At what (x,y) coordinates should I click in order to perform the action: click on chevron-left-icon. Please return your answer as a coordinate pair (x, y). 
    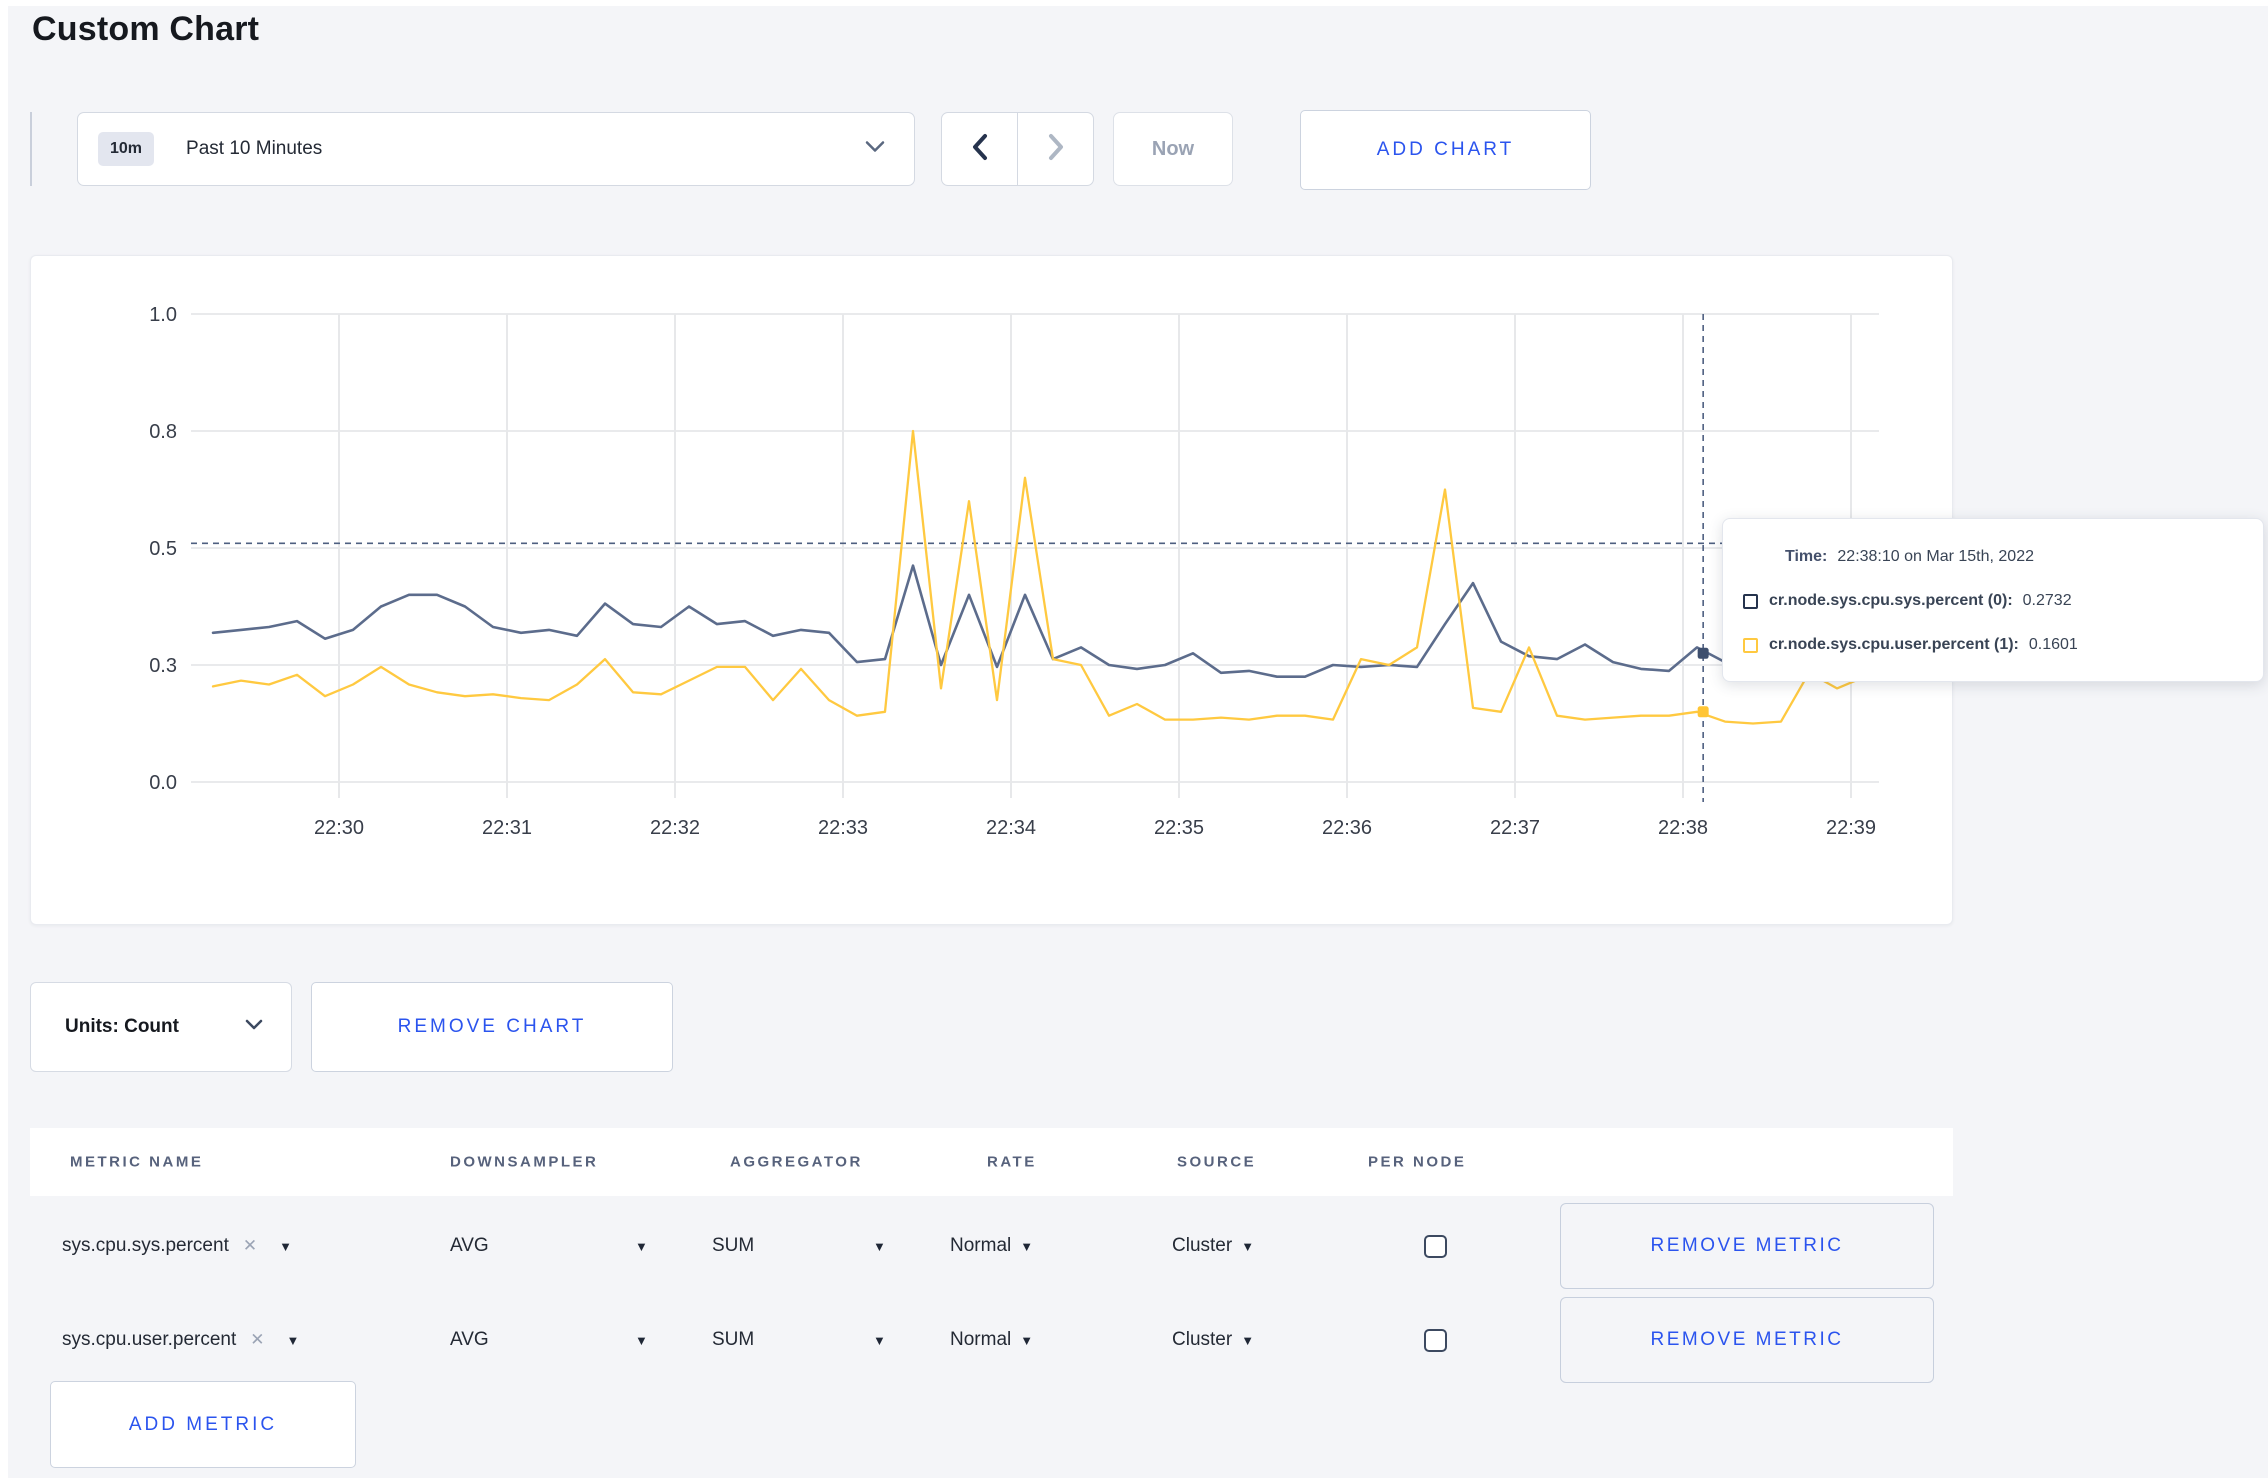
    Looking at the image, I should click on (980, 149).